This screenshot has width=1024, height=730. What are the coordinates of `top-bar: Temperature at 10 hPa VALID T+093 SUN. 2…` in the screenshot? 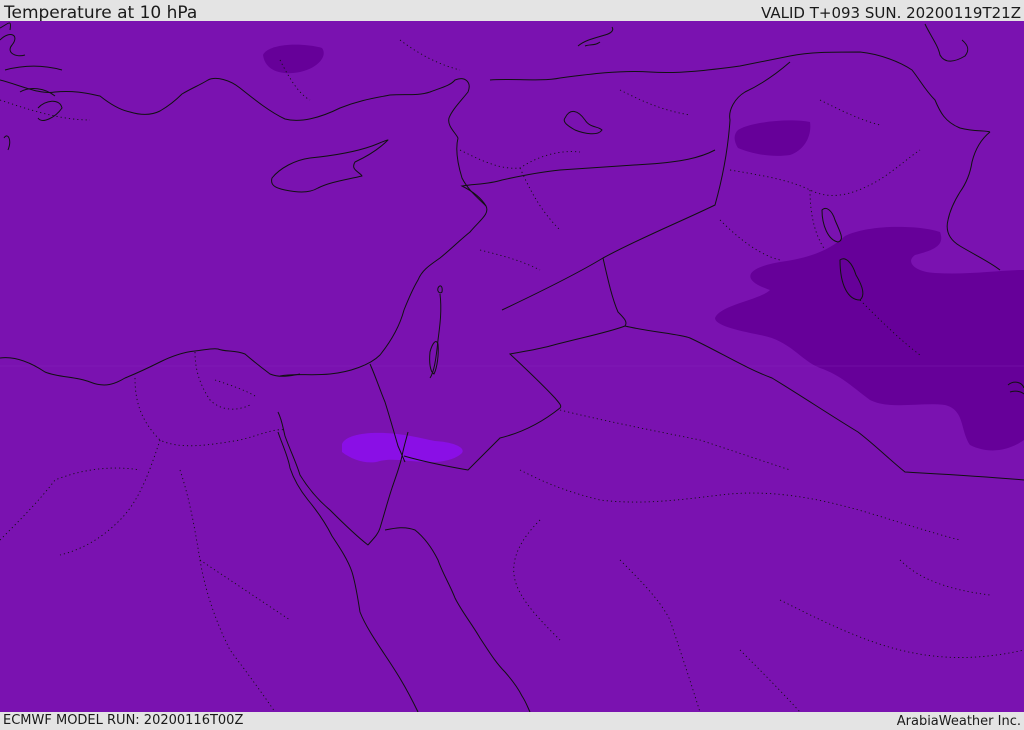 It's located at (512, 11).